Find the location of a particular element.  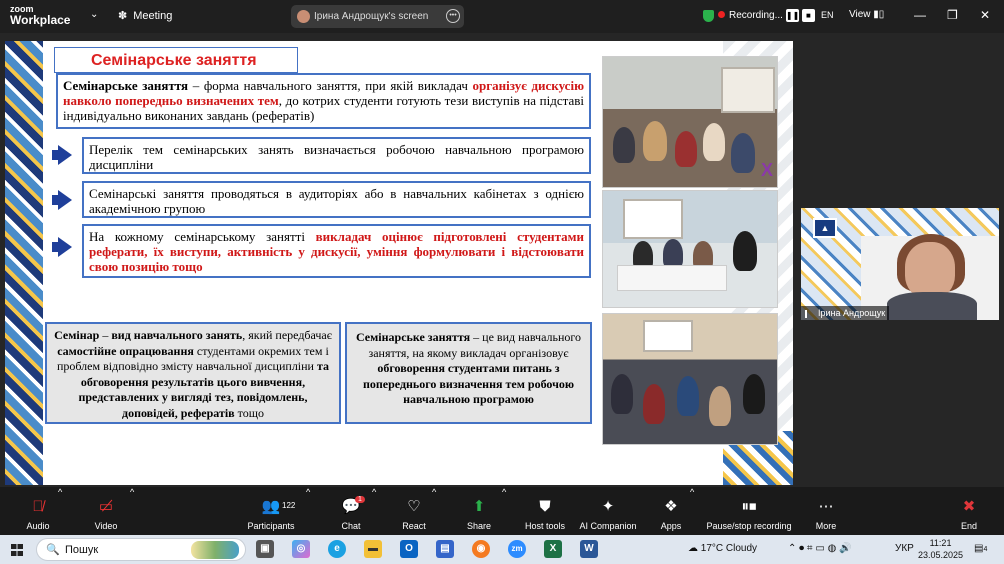

minimize-button: — is located at coordinates (920, 15).